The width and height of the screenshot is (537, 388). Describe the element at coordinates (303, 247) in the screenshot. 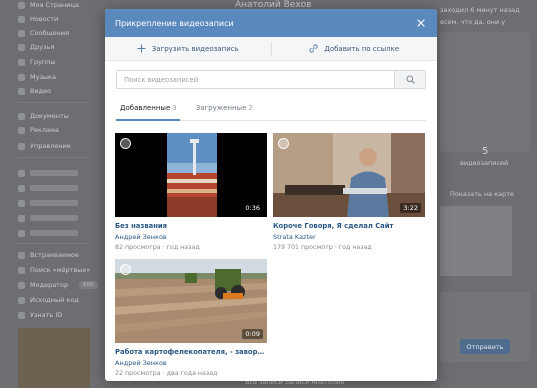

I see `video-views: 179 701 просмотр` at that location.